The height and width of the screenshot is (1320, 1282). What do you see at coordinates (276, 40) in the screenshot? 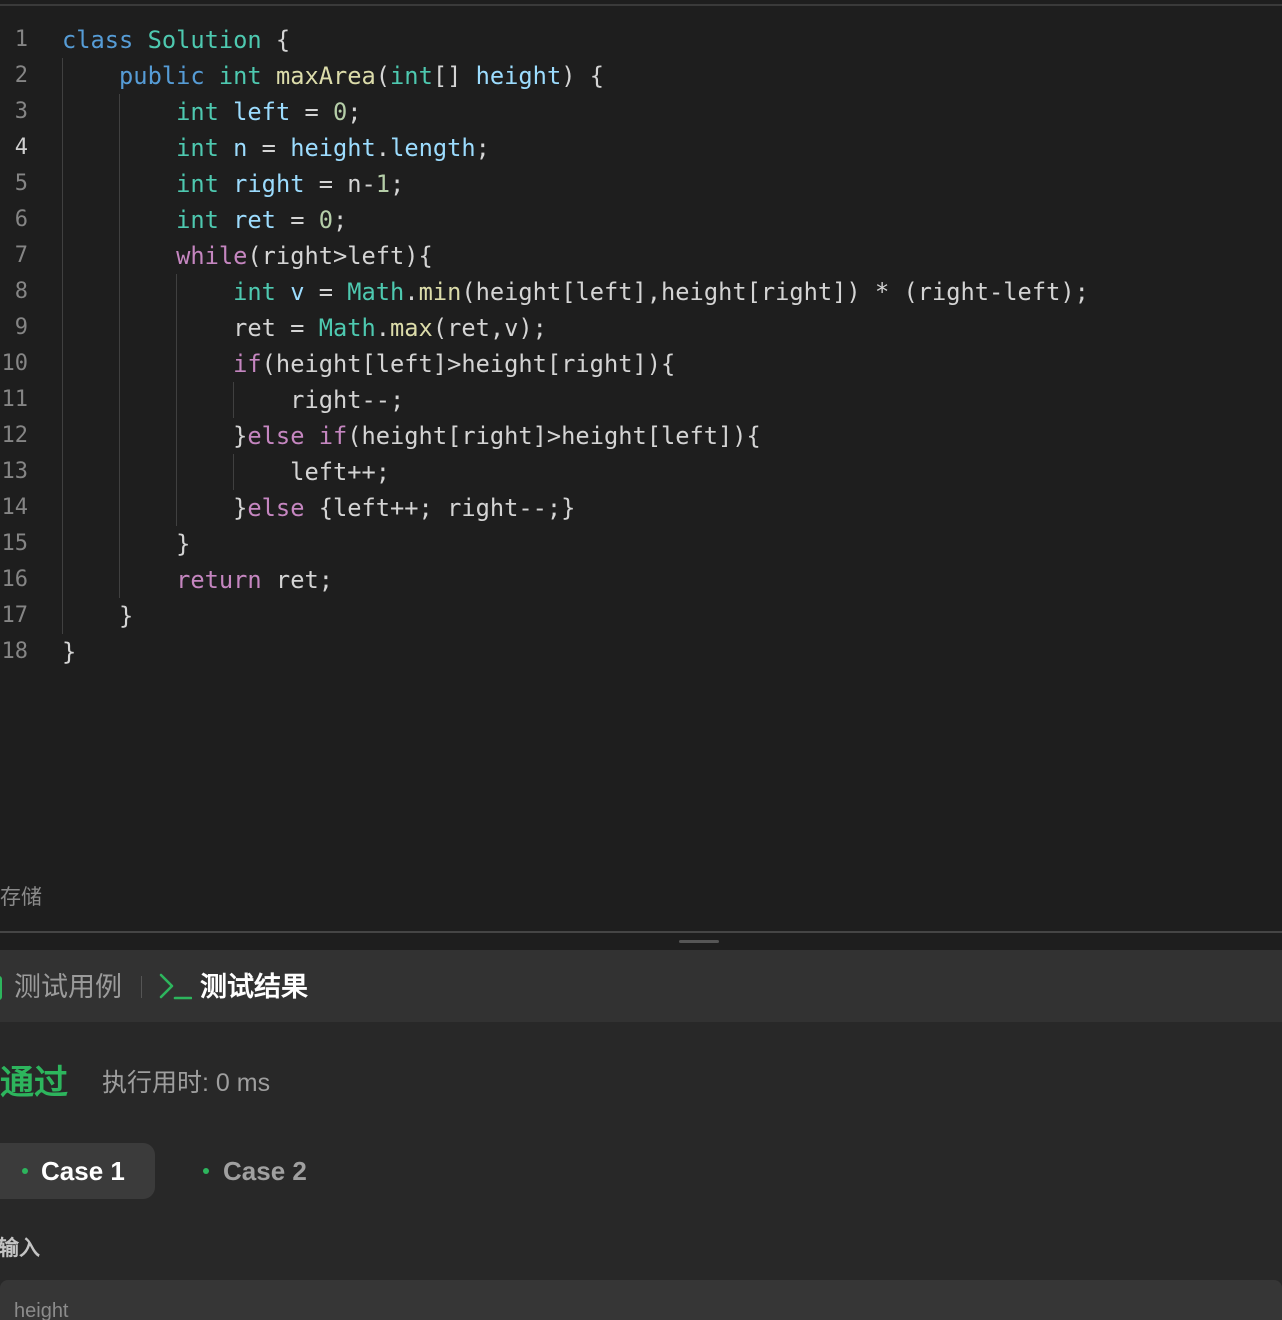
I see `code-token-plain: {` at bounding box center [276, 40].